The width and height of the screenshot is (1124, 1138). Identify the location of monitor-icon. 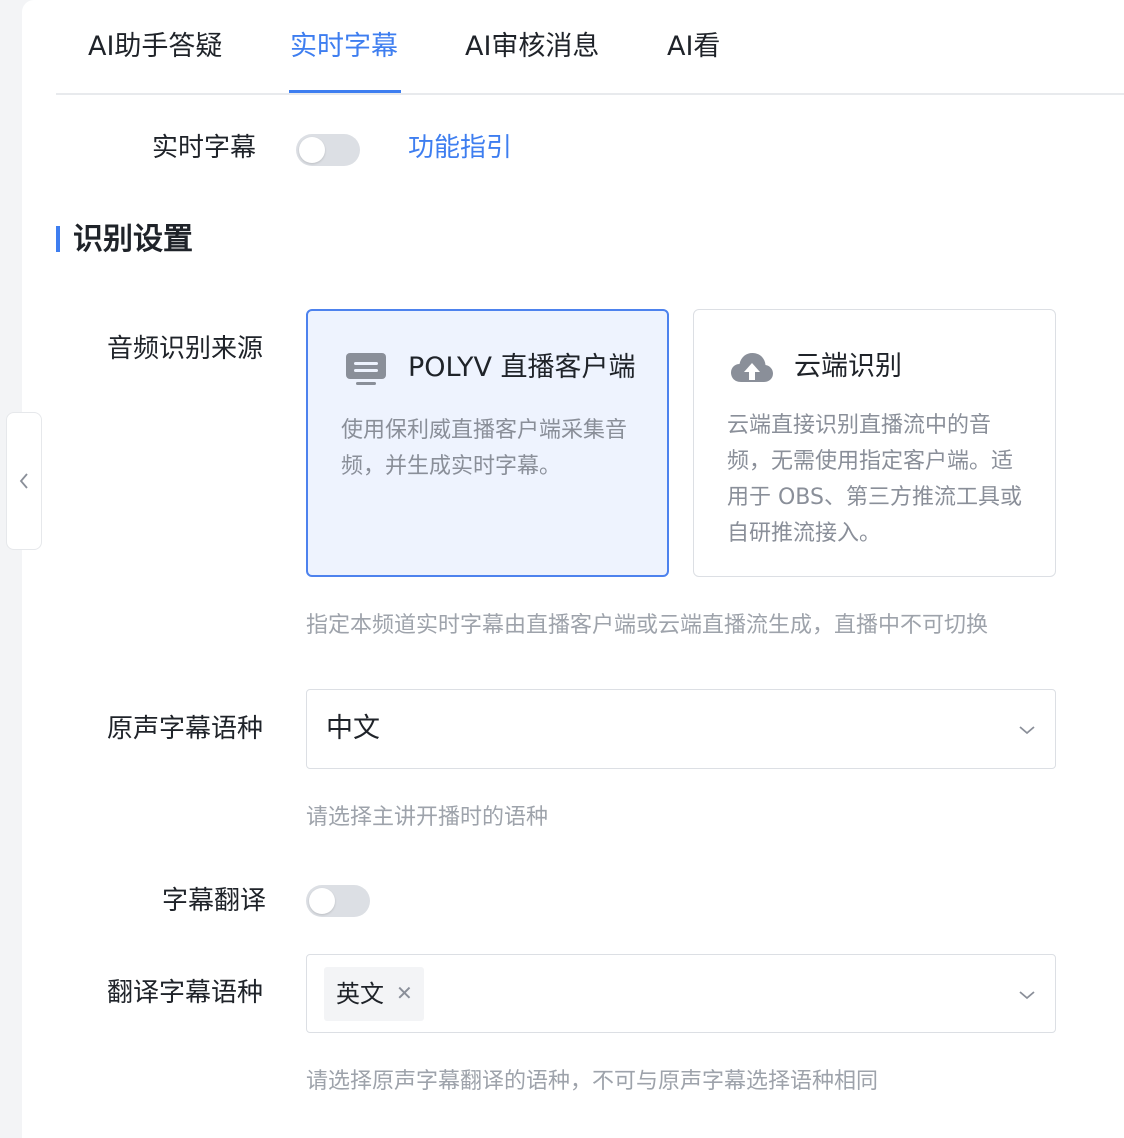
(366, 369).